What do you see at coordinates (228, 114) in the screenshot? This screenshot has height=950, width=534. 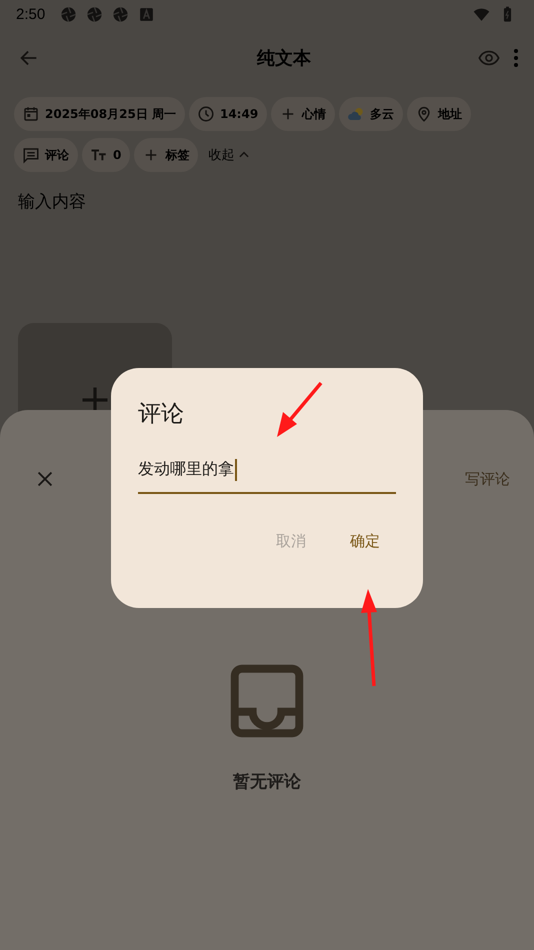 I see `chip: 14:49` at bounding box center [228, 114].